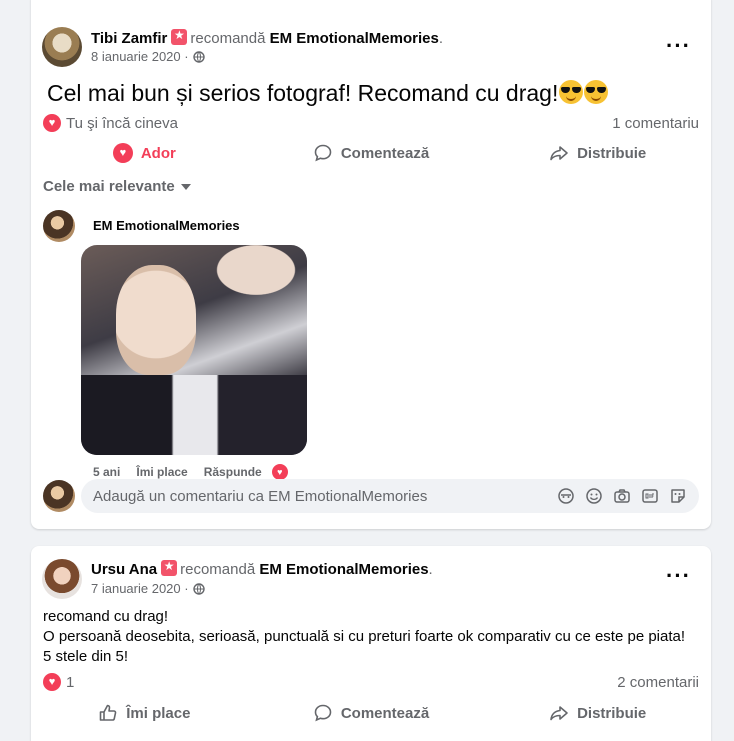 The width and height of the screenshot is (734, 741). Describe the element at coordinates (106, 616) in the screenshot. I see `post-text-line: recomand cu drag!` at that location.